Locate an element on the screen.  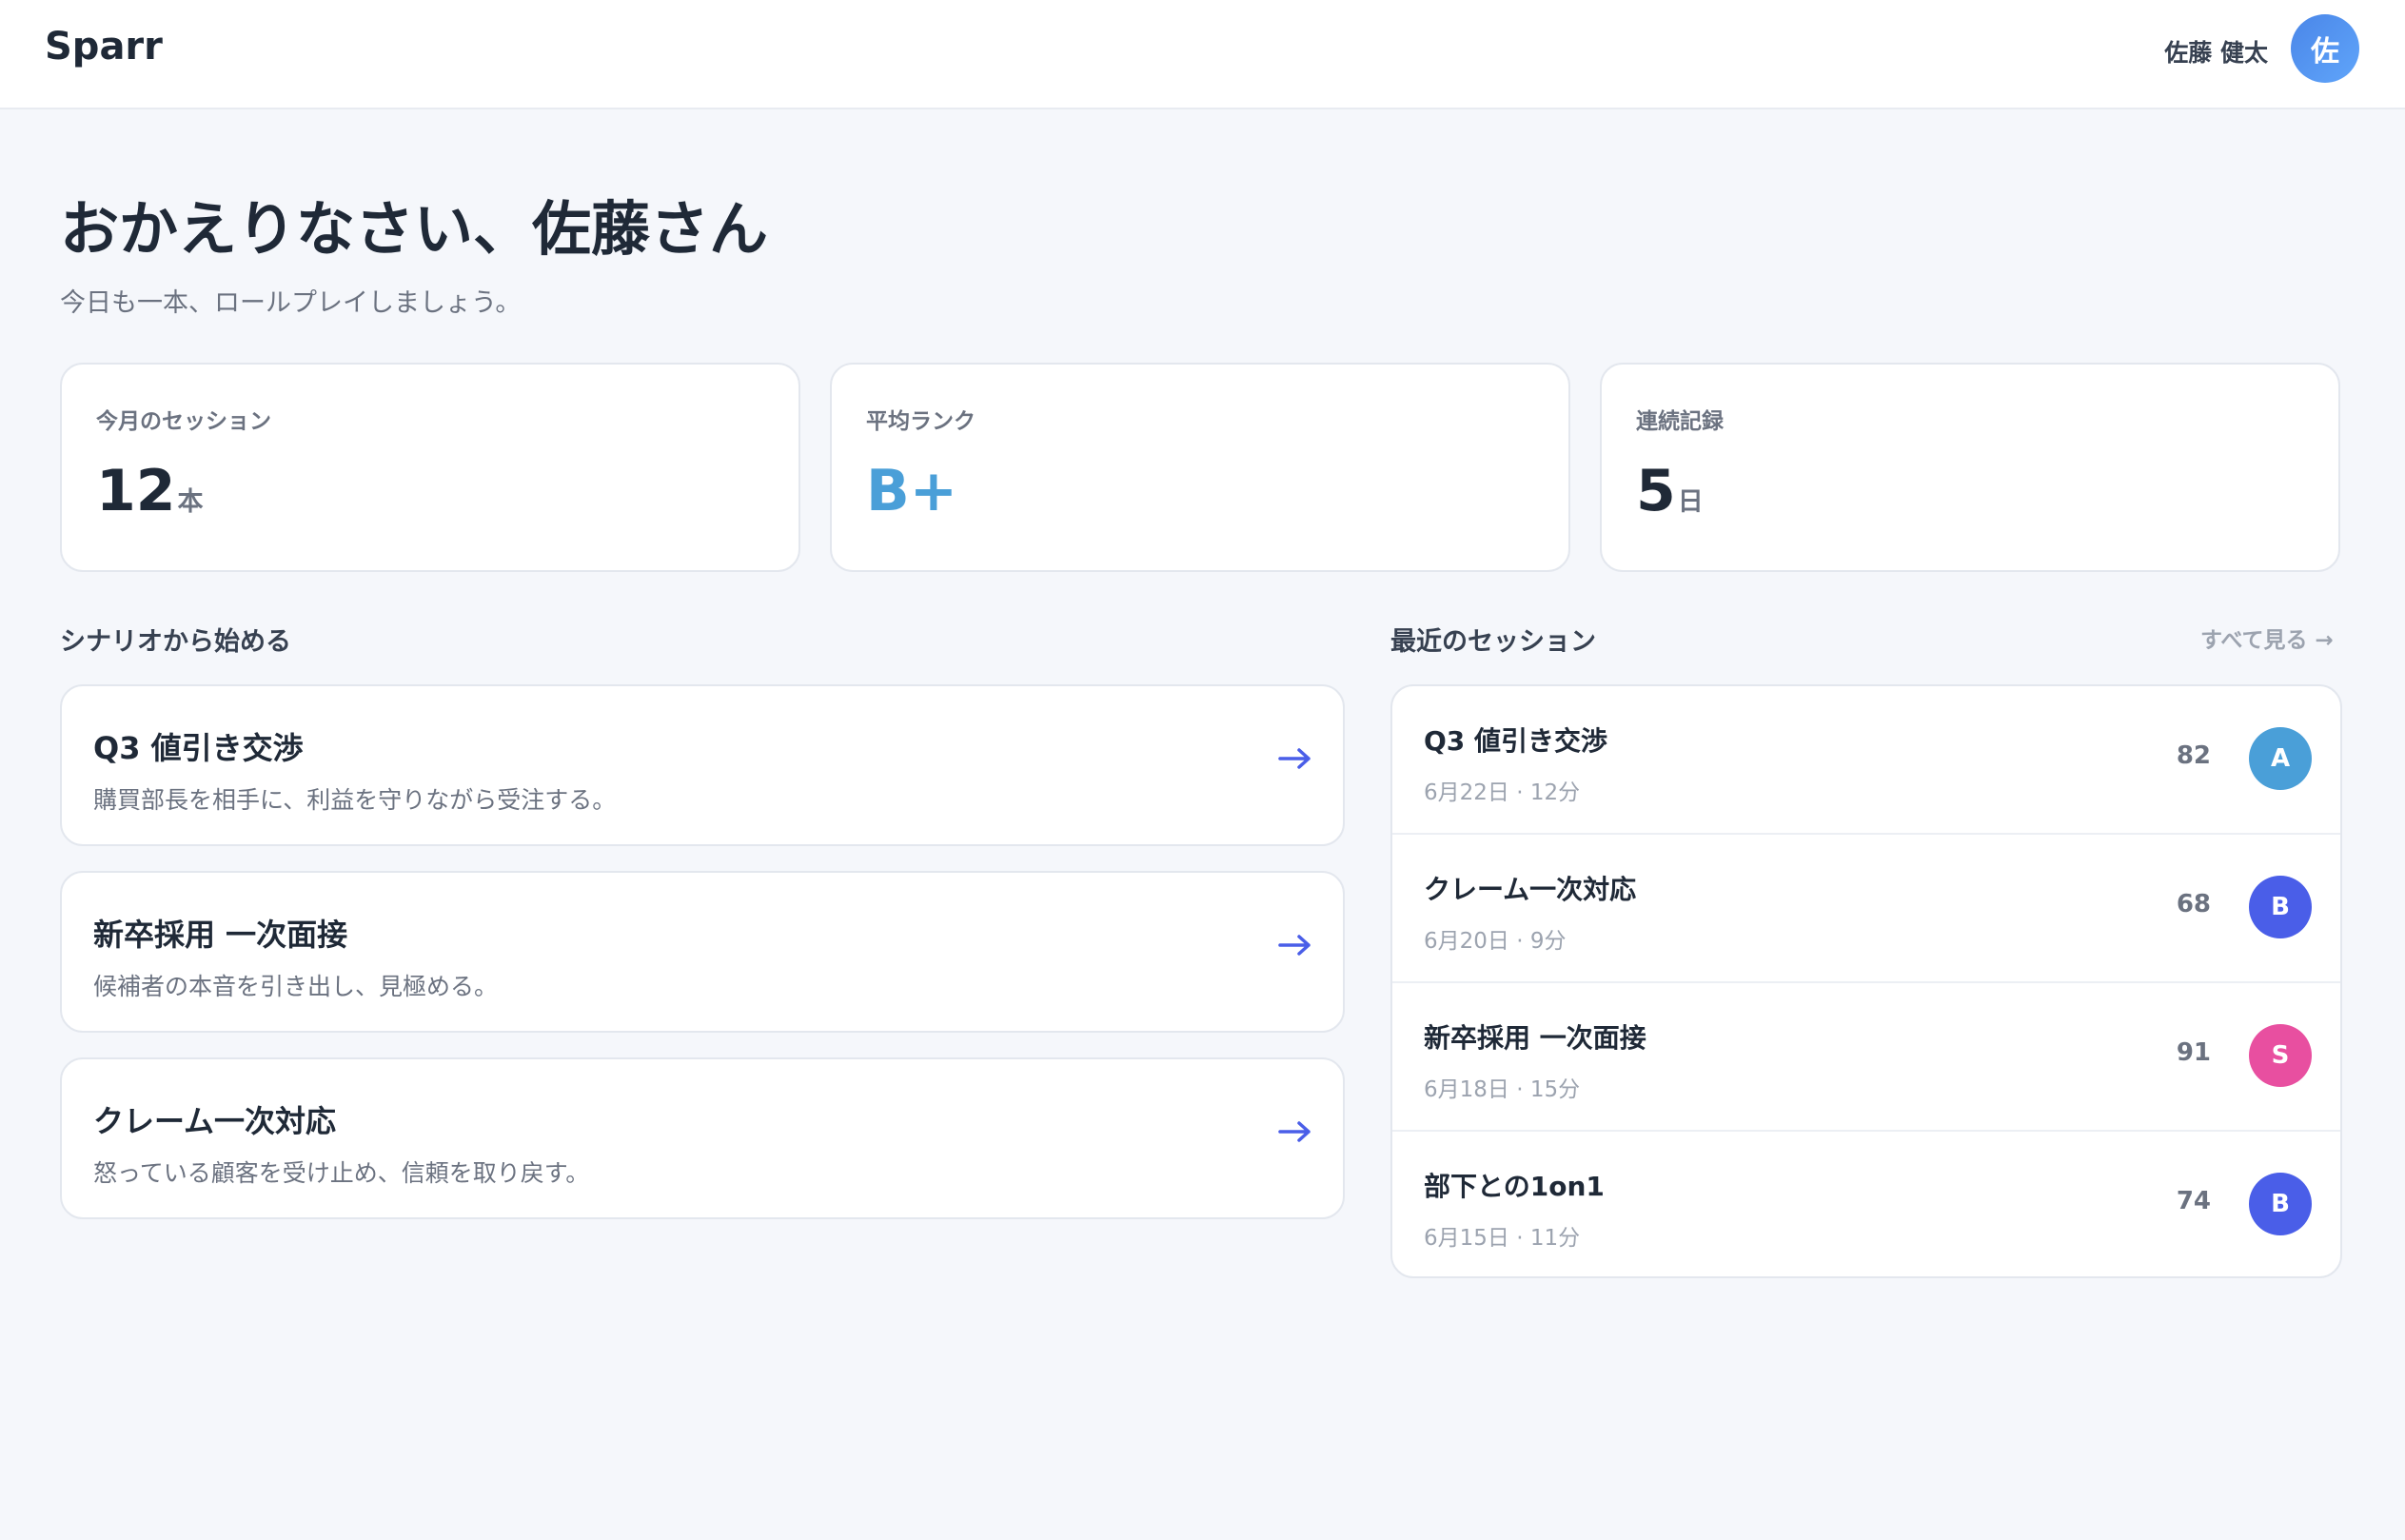
scenario-description: 購買部長を相手に、利益を守りながら受注する。 is located at coordinates (355, 800).